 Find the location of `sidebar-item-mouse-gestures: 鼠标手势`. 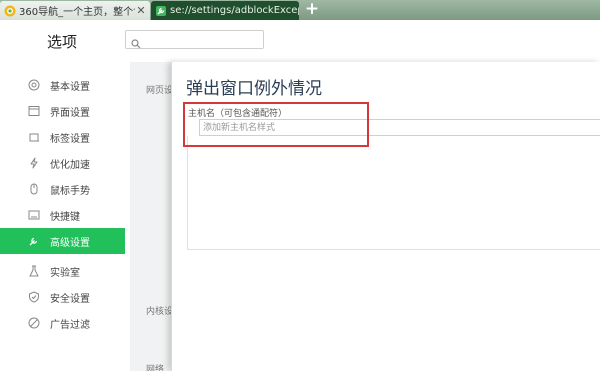

sidebar-item-mouse-gestures: 鼠标手势 is located at coordinates (62, 189).